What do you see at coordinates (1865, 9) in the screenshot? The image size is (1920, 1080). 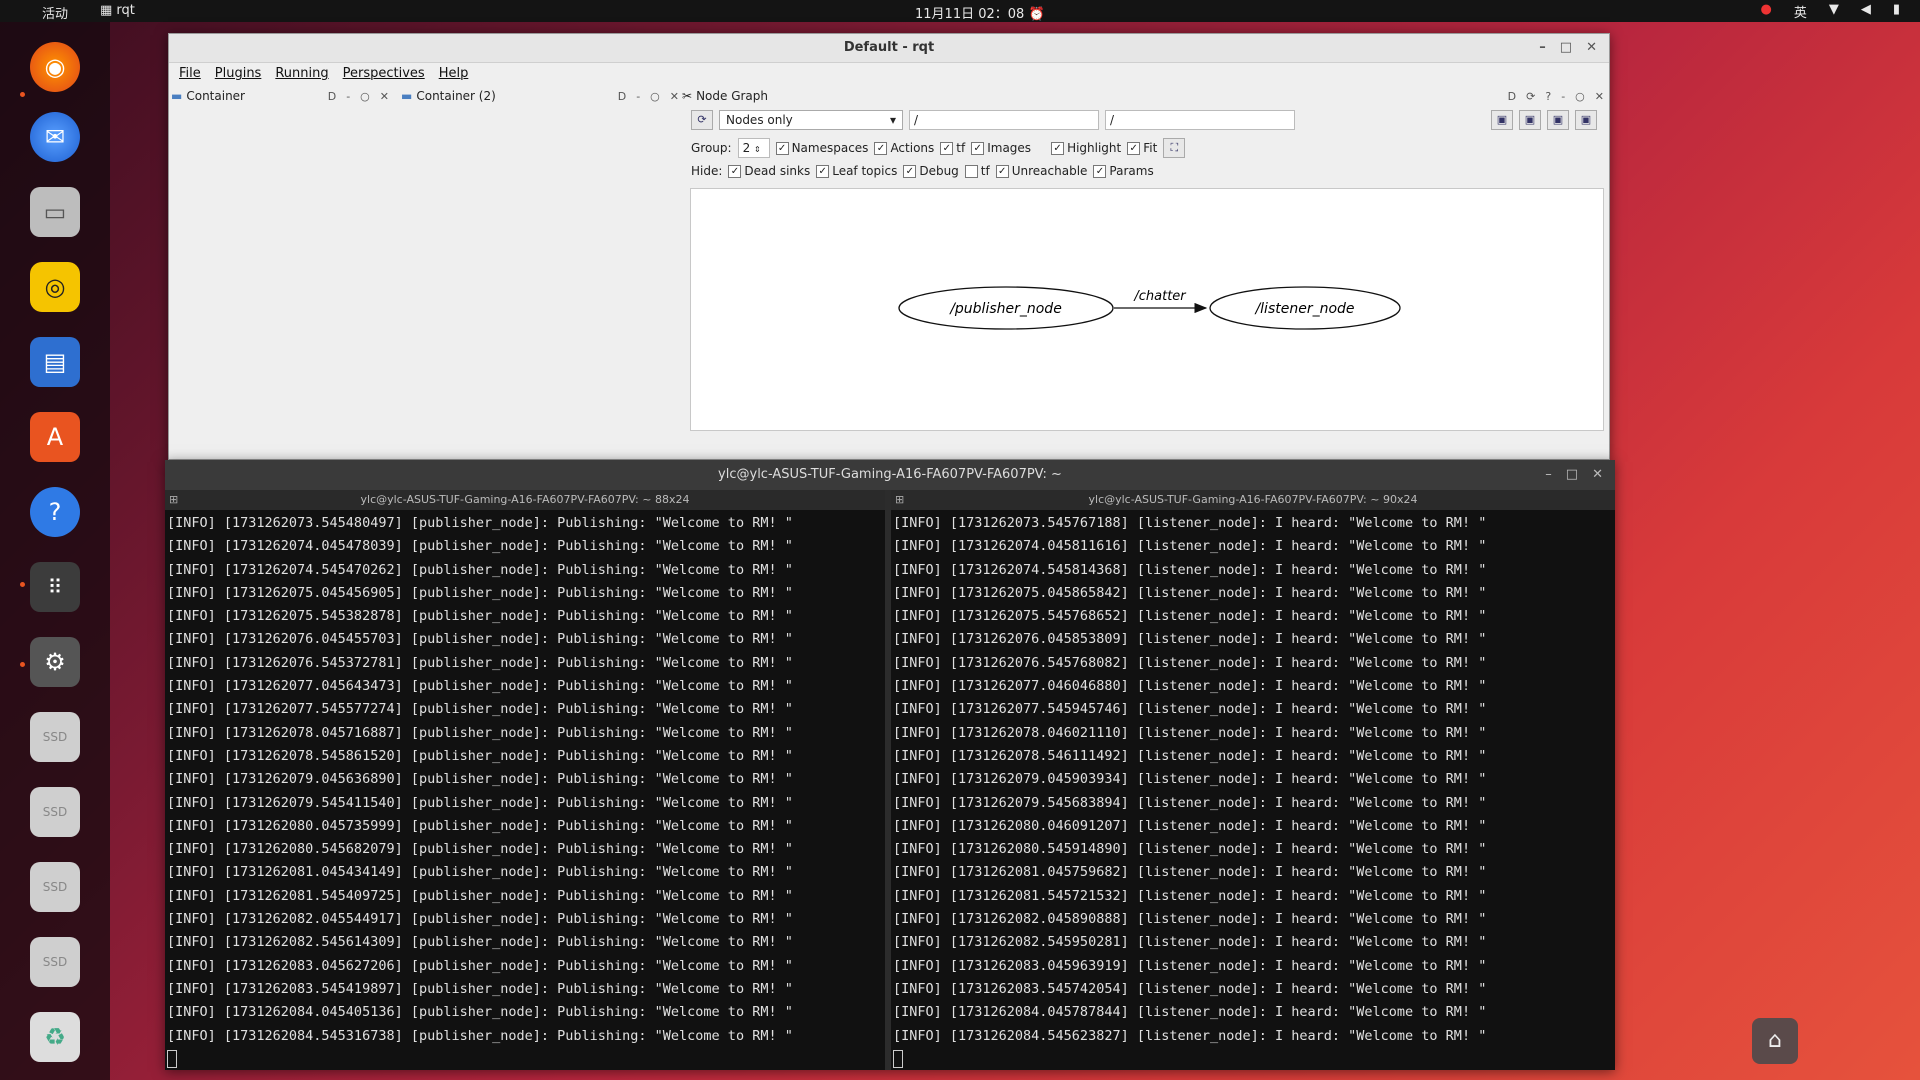 I see `volume-icon: ◀` at bounding box center [1865, 9].